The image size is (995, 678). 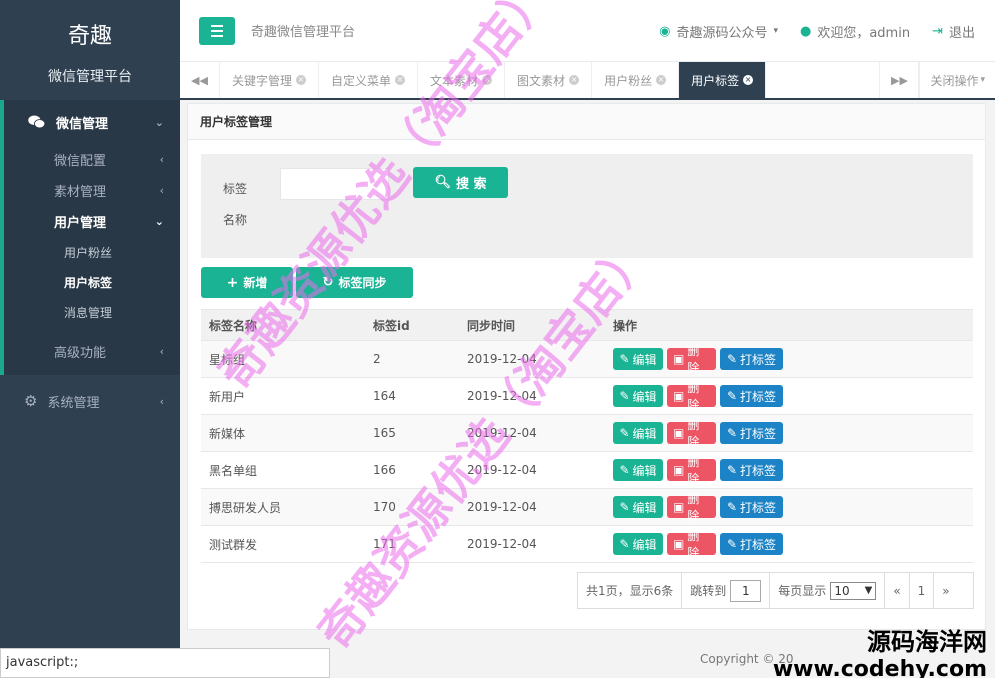 I want to click on logout-link: ⇥ 退出, so click(x=953, y=31).